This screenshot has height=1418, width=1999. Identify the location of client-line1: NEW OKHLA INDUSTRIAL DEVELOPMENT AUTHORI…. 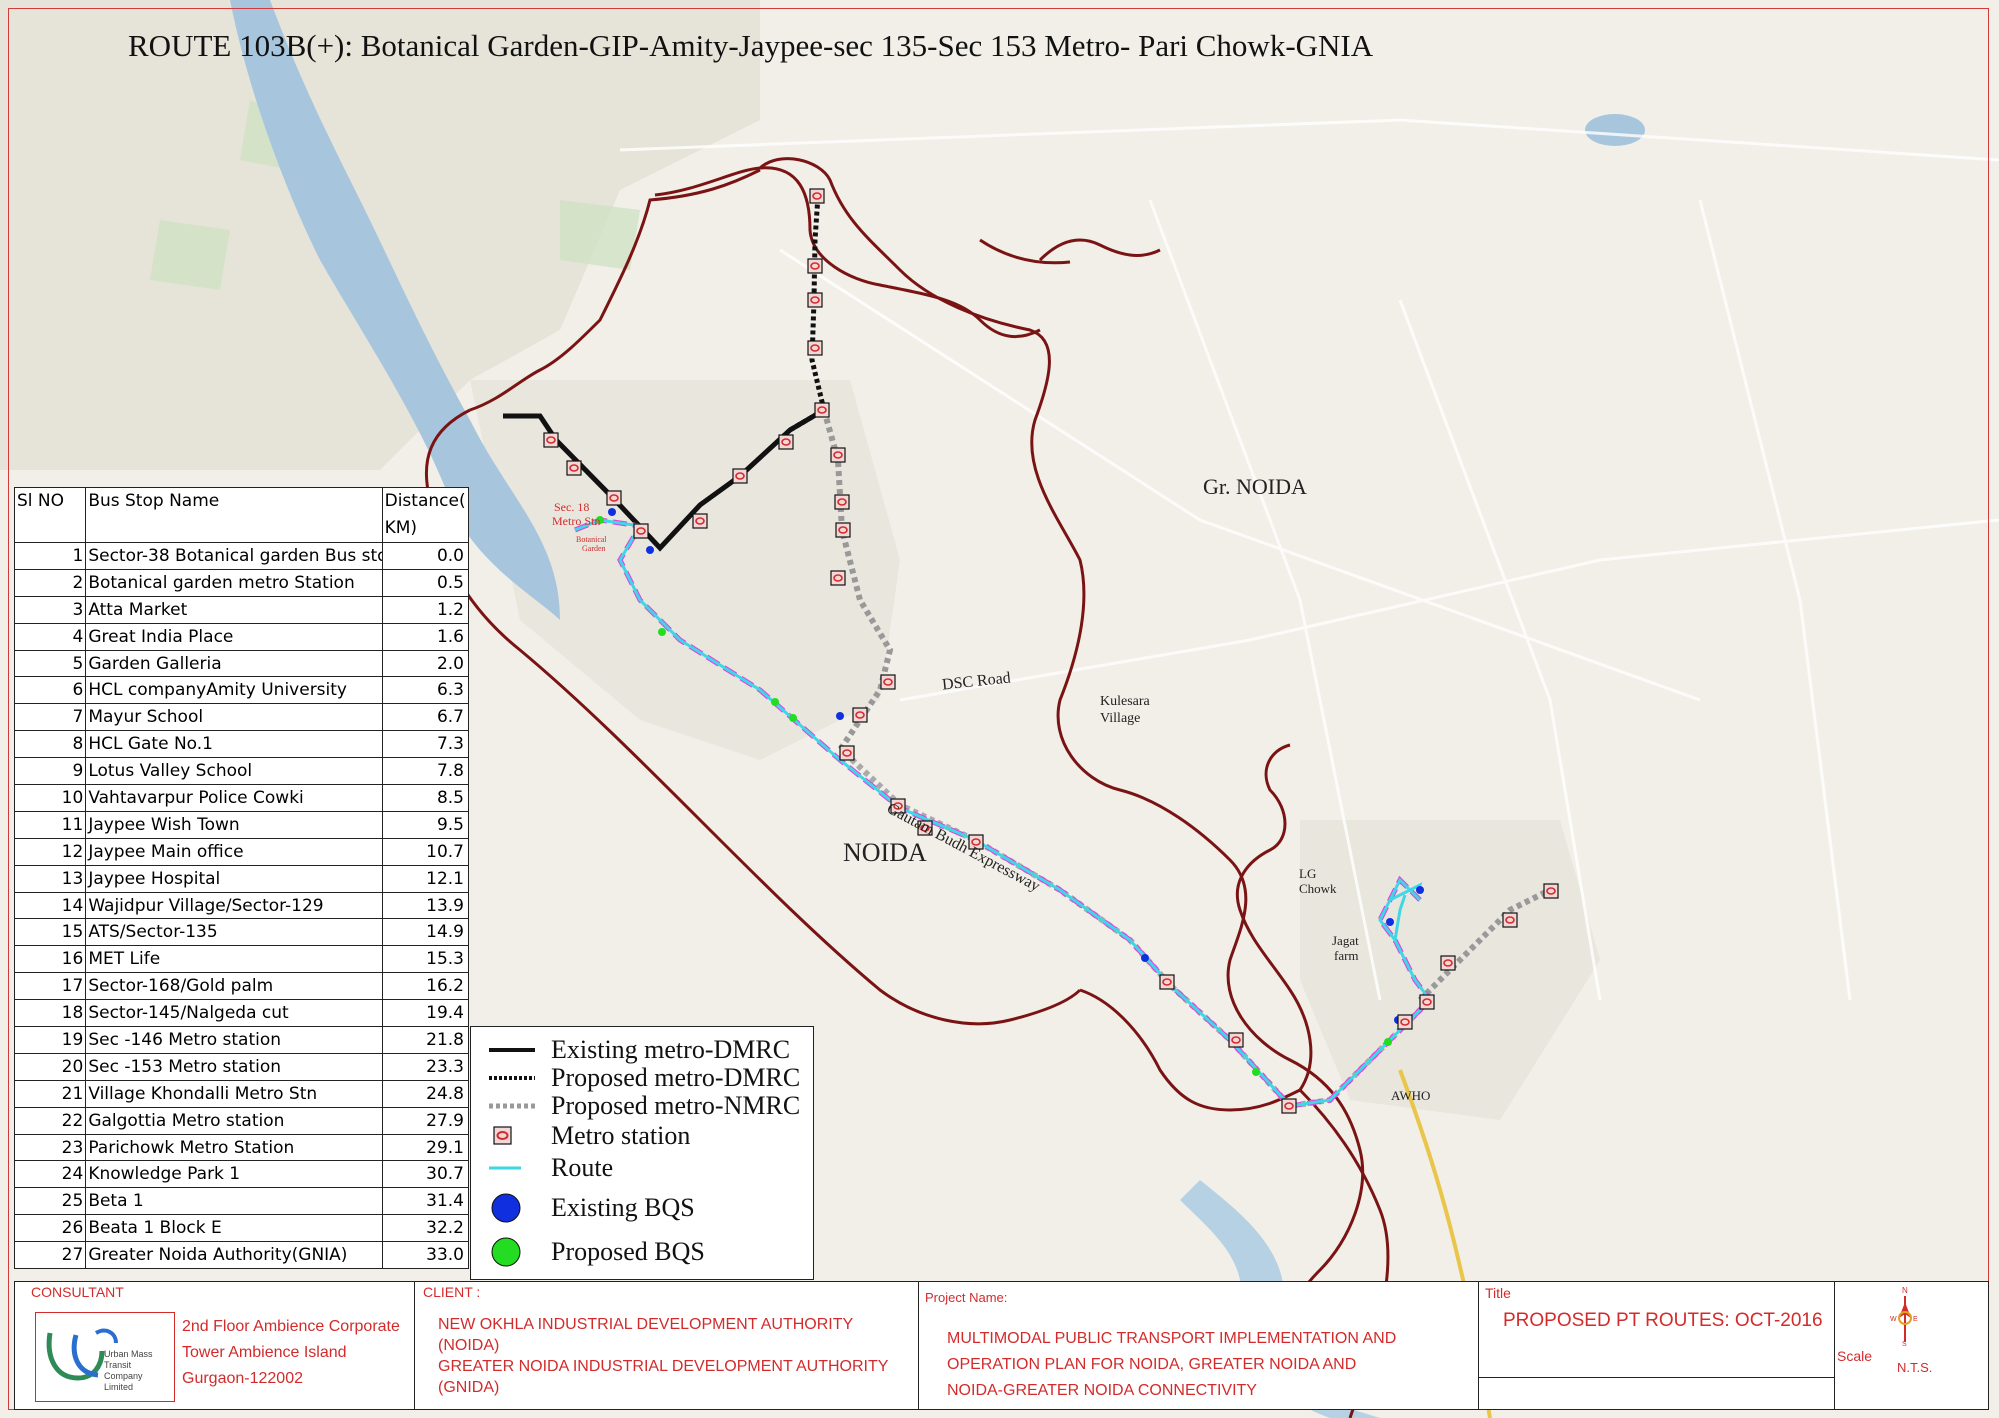
(646, 1324).